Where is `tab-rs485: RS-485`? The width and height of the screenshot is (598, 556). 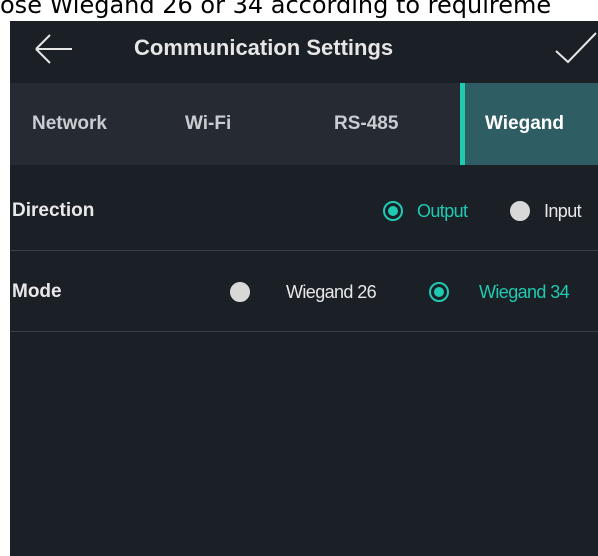 tab-rs485: RS-485 is located at coordinates (366, 124).